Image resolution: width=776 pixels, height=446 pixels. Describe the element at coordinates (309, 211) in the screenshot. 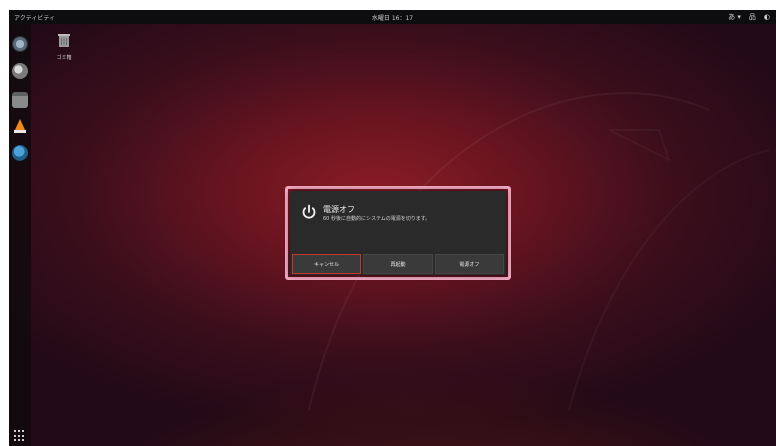

I see `power-icon` at that location.